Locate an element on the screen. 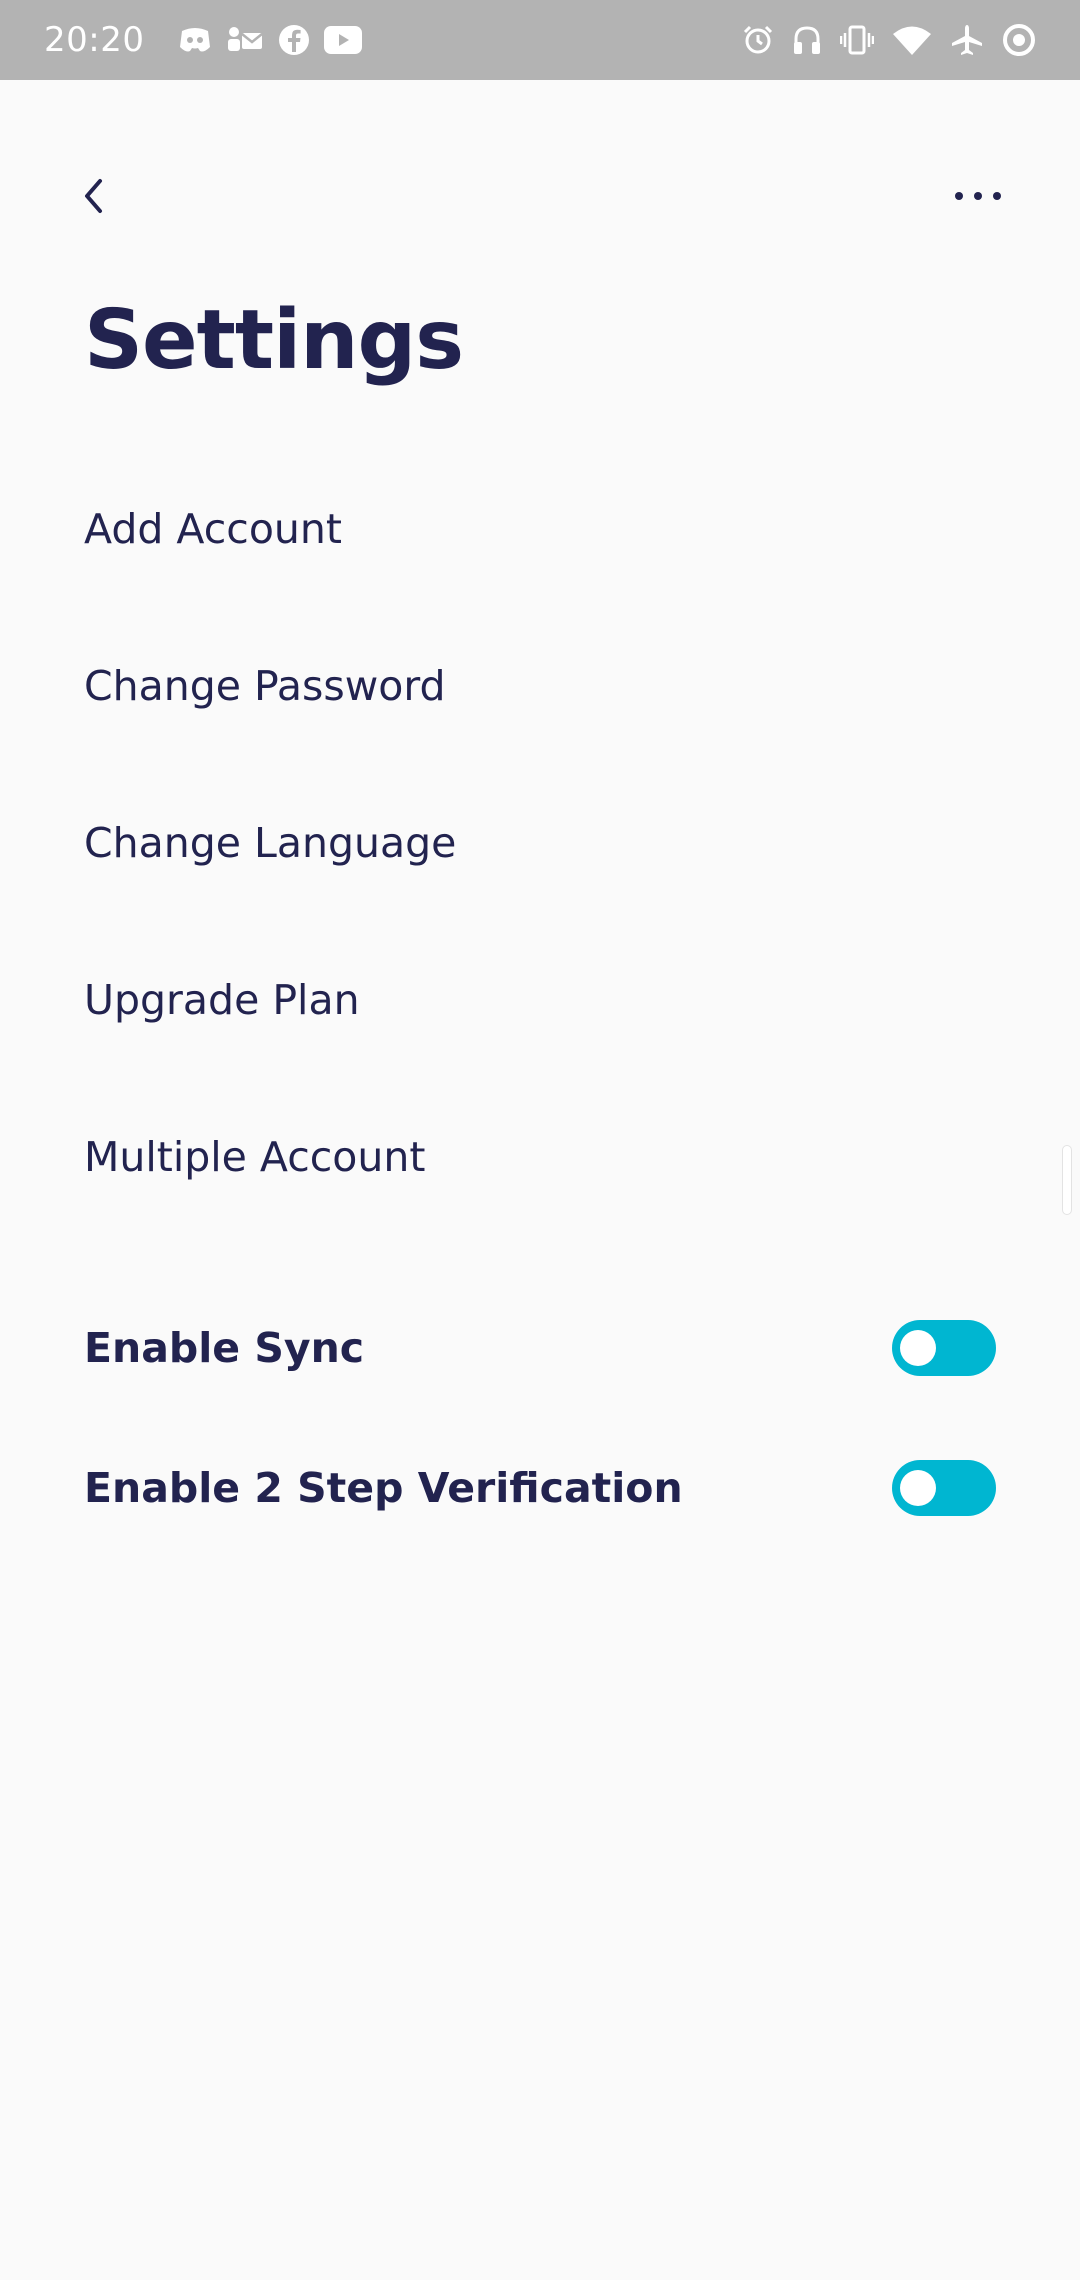  vibrate-icon is located at coordinates (857, 40).